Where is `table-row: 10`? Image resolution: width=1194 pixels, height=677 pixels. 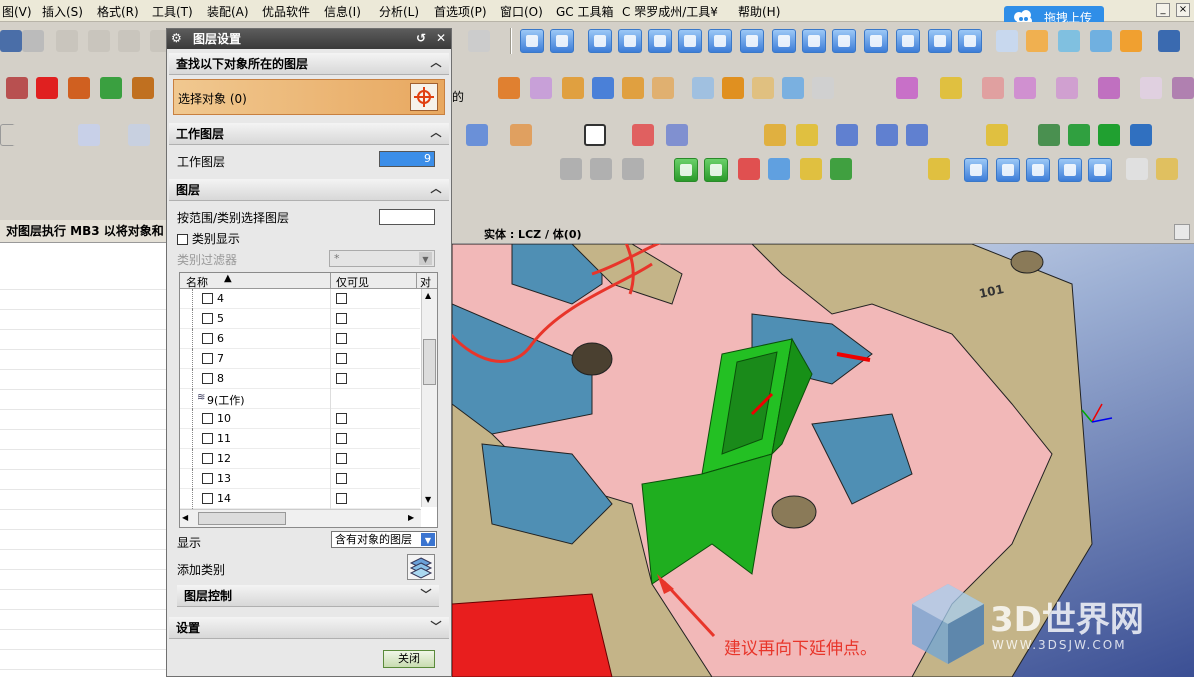 table-row: 10 is located at coordinates (300, 419).